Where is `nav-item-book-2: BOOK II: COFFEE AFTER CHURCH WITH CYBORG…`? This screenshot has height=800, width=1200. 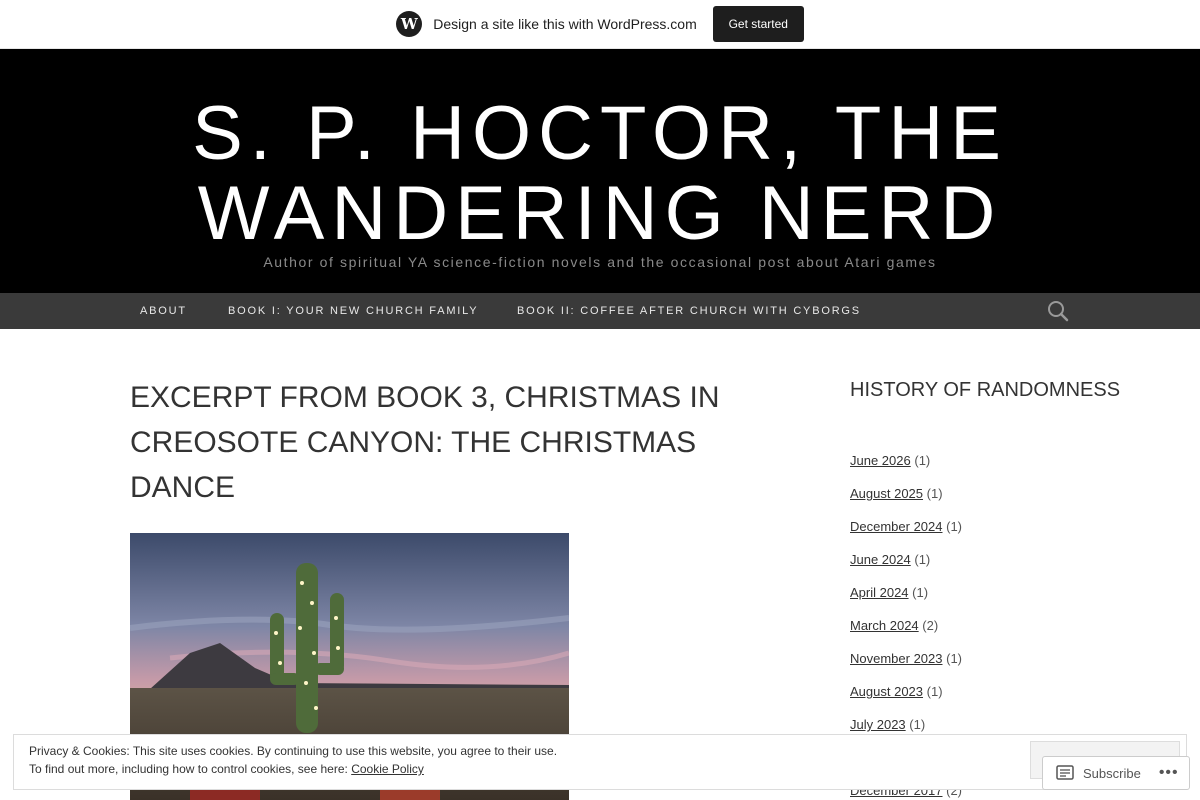 nav-item-book-2: BOOK II: COFFEE AFTER CHURCH WITH CYBORG… is located at coordinates (689, 311).